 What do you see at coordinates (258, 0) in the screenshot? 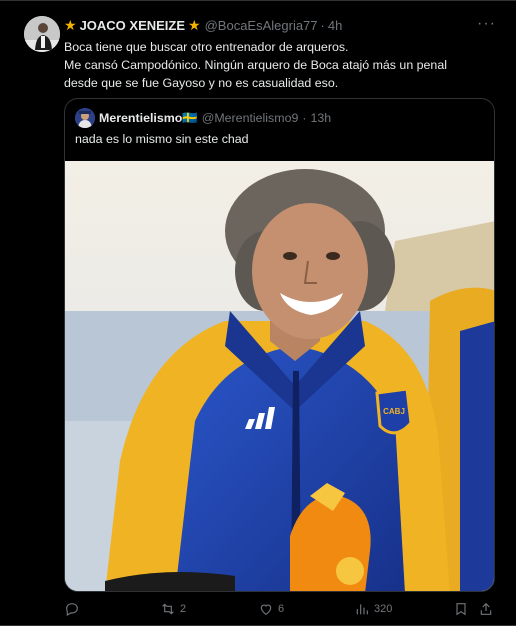
I see `divider` at bounding box center [258, 0].